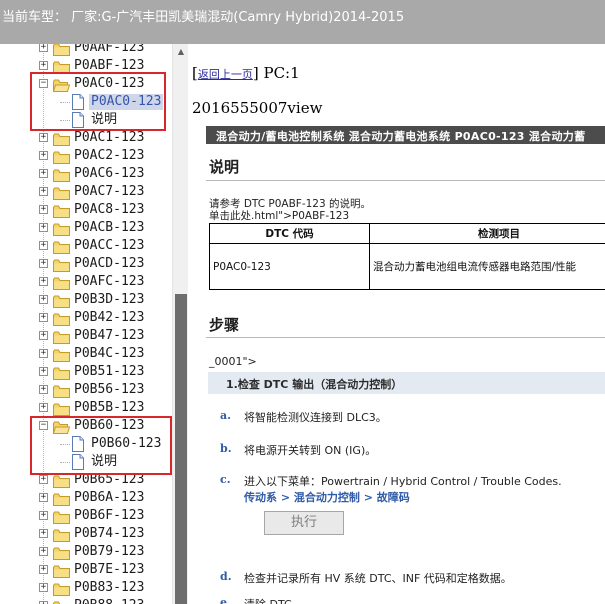 This screenshot has height=604, width=605. I want to click on tree-folder-item: − P0B60-123, so click(86, 426).